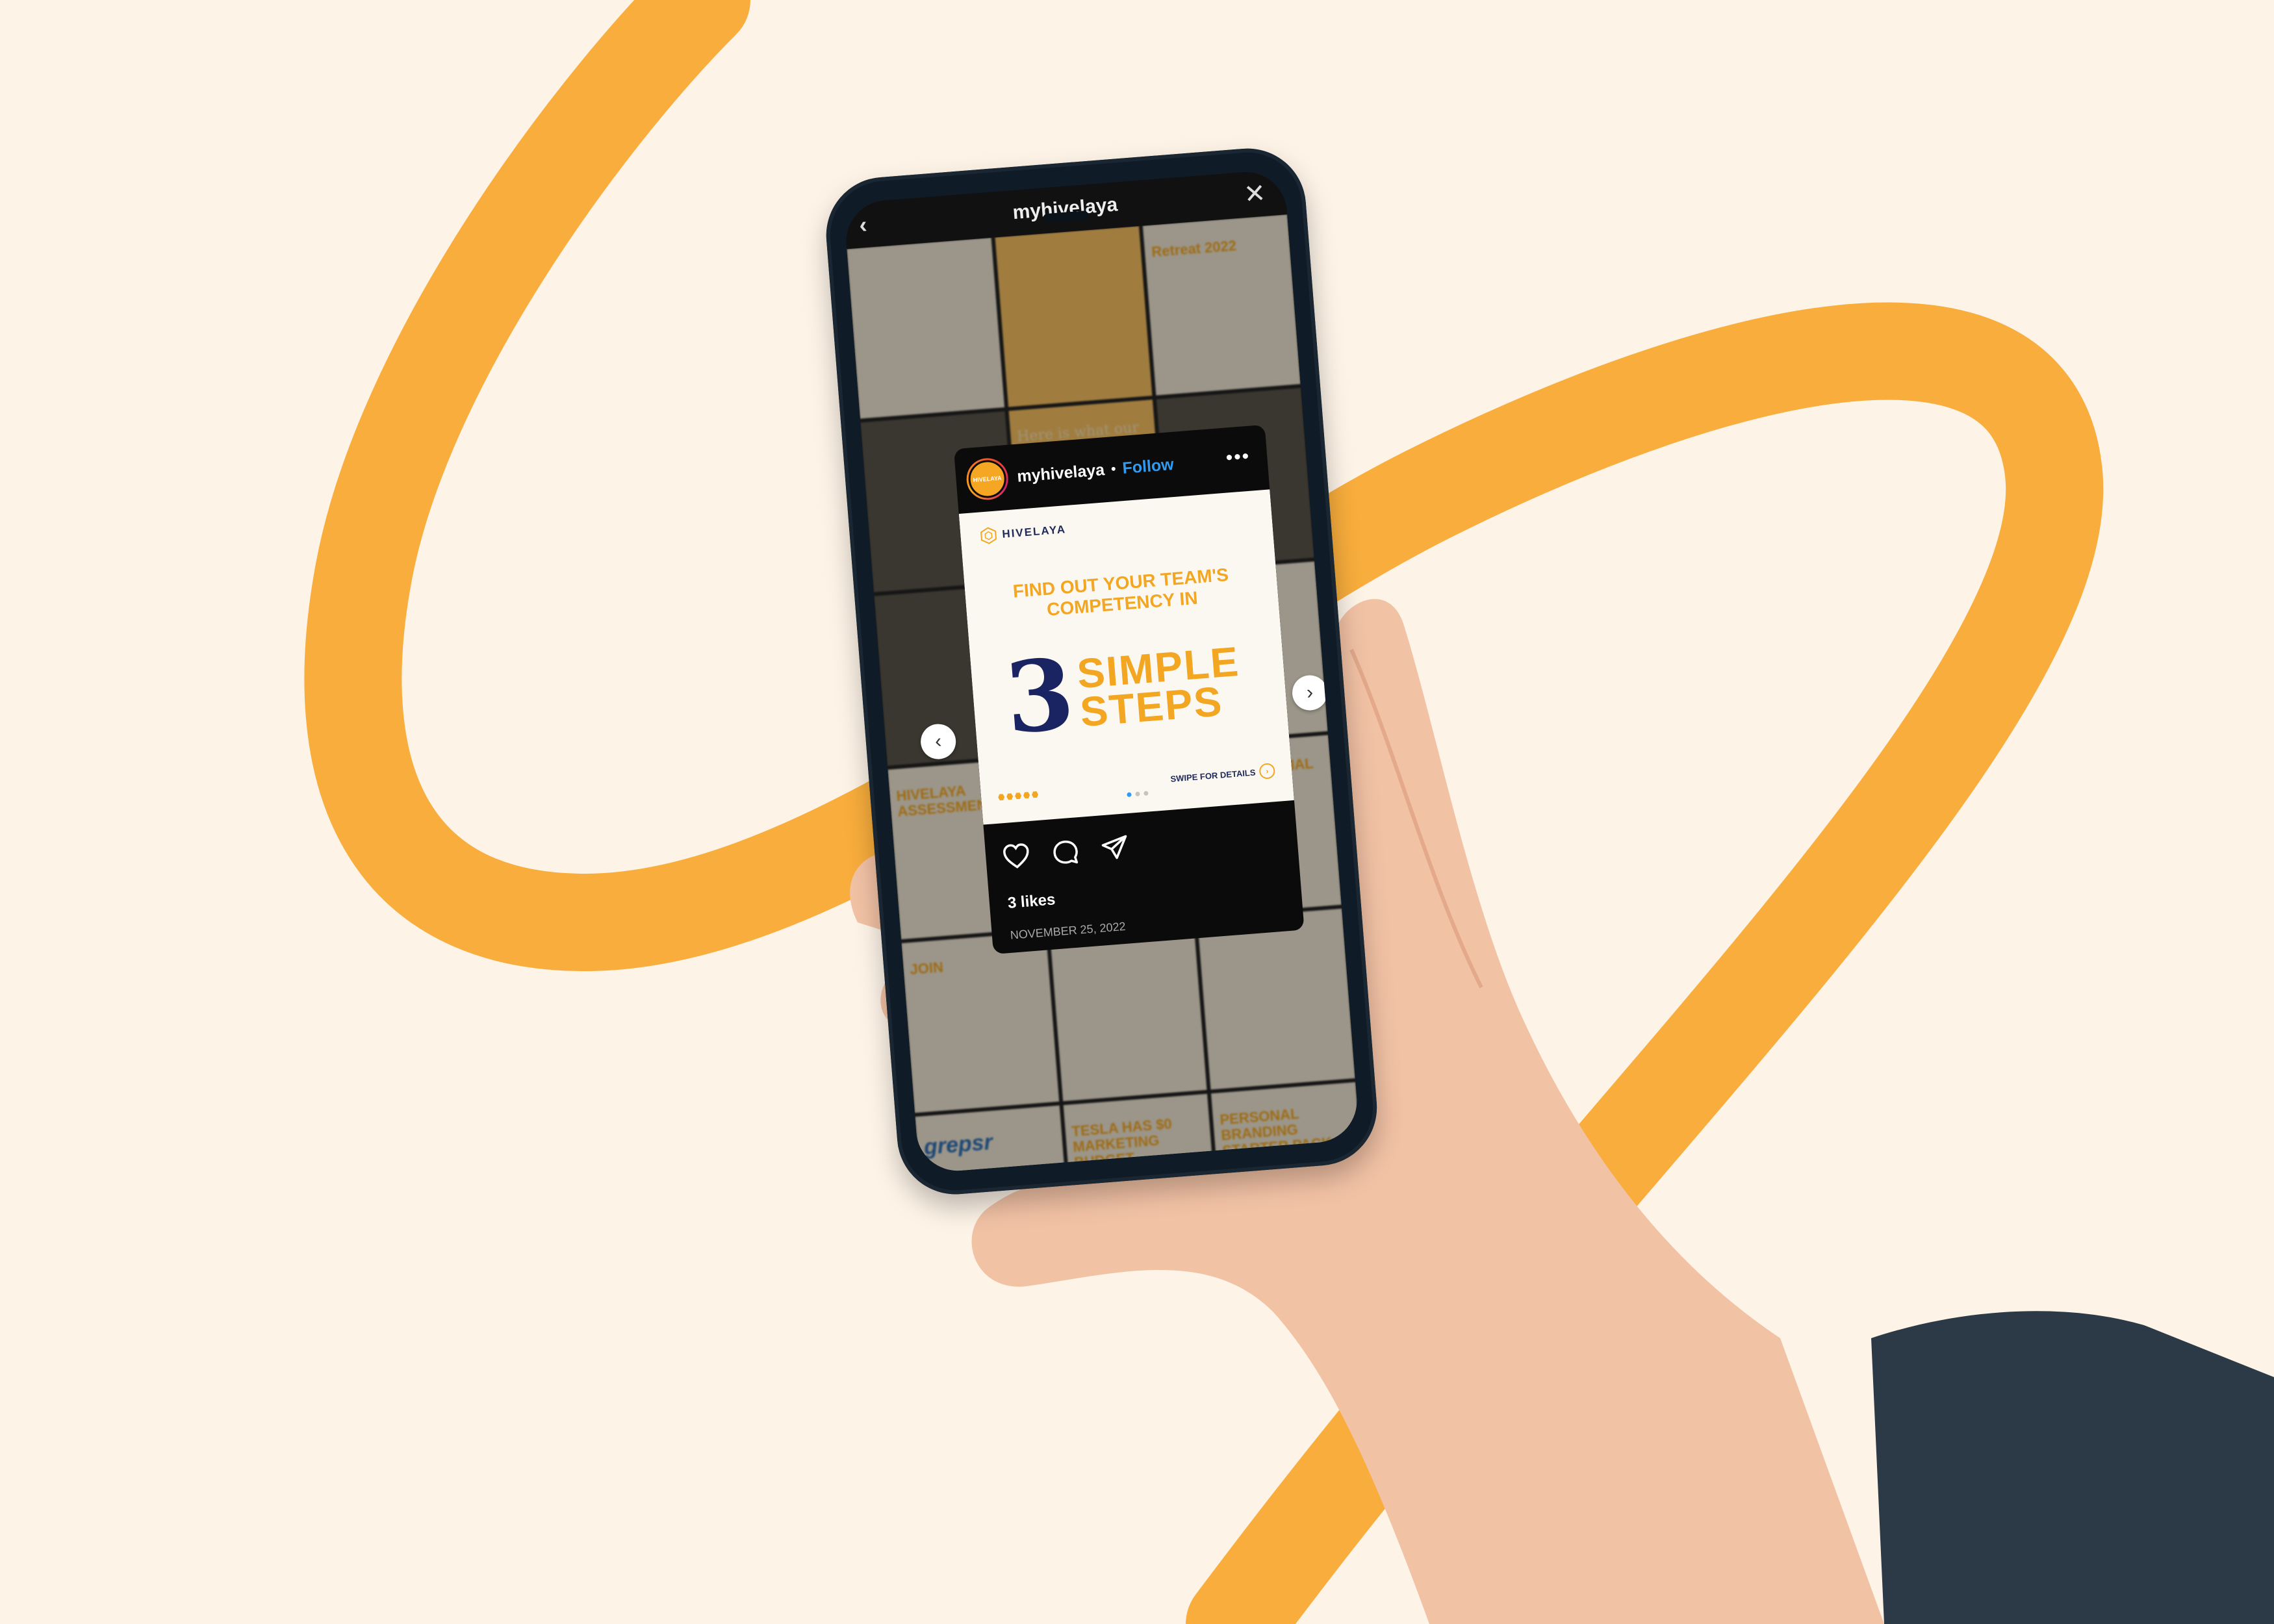  I want to click on hexagon-logo-icon, so click(988, 535).